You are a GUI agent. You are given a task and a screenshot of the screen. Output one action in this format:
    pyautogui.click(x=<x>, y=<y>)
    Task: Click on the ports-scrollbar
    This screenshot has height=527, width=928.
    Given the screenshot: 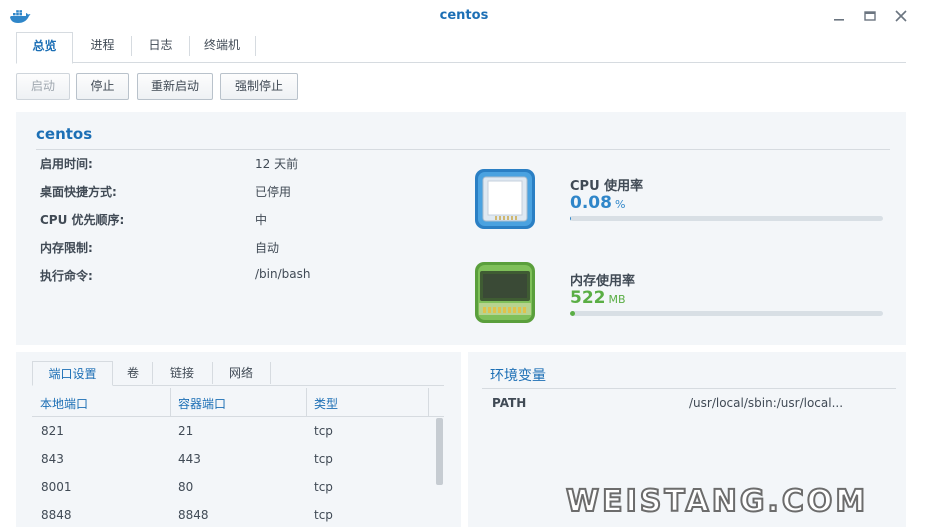 What is the action you would take?
    pyautogui.click(x=439, y=451)
    